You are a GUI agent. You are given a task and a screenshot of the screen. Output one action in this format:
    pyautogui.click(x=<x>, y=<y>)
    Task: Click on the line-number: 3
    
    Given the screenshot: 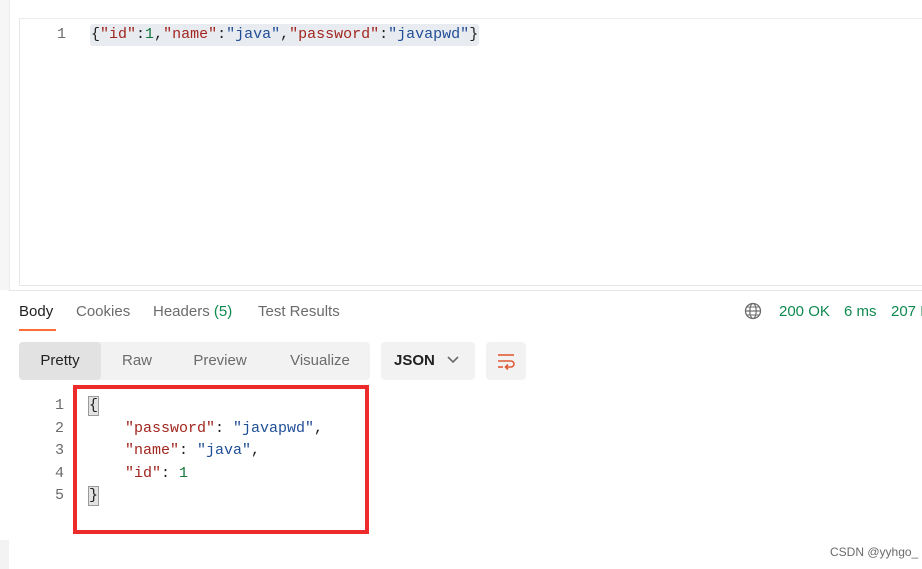 What is the action you would take?
    pyautogui.click(x=59, y=450)
    